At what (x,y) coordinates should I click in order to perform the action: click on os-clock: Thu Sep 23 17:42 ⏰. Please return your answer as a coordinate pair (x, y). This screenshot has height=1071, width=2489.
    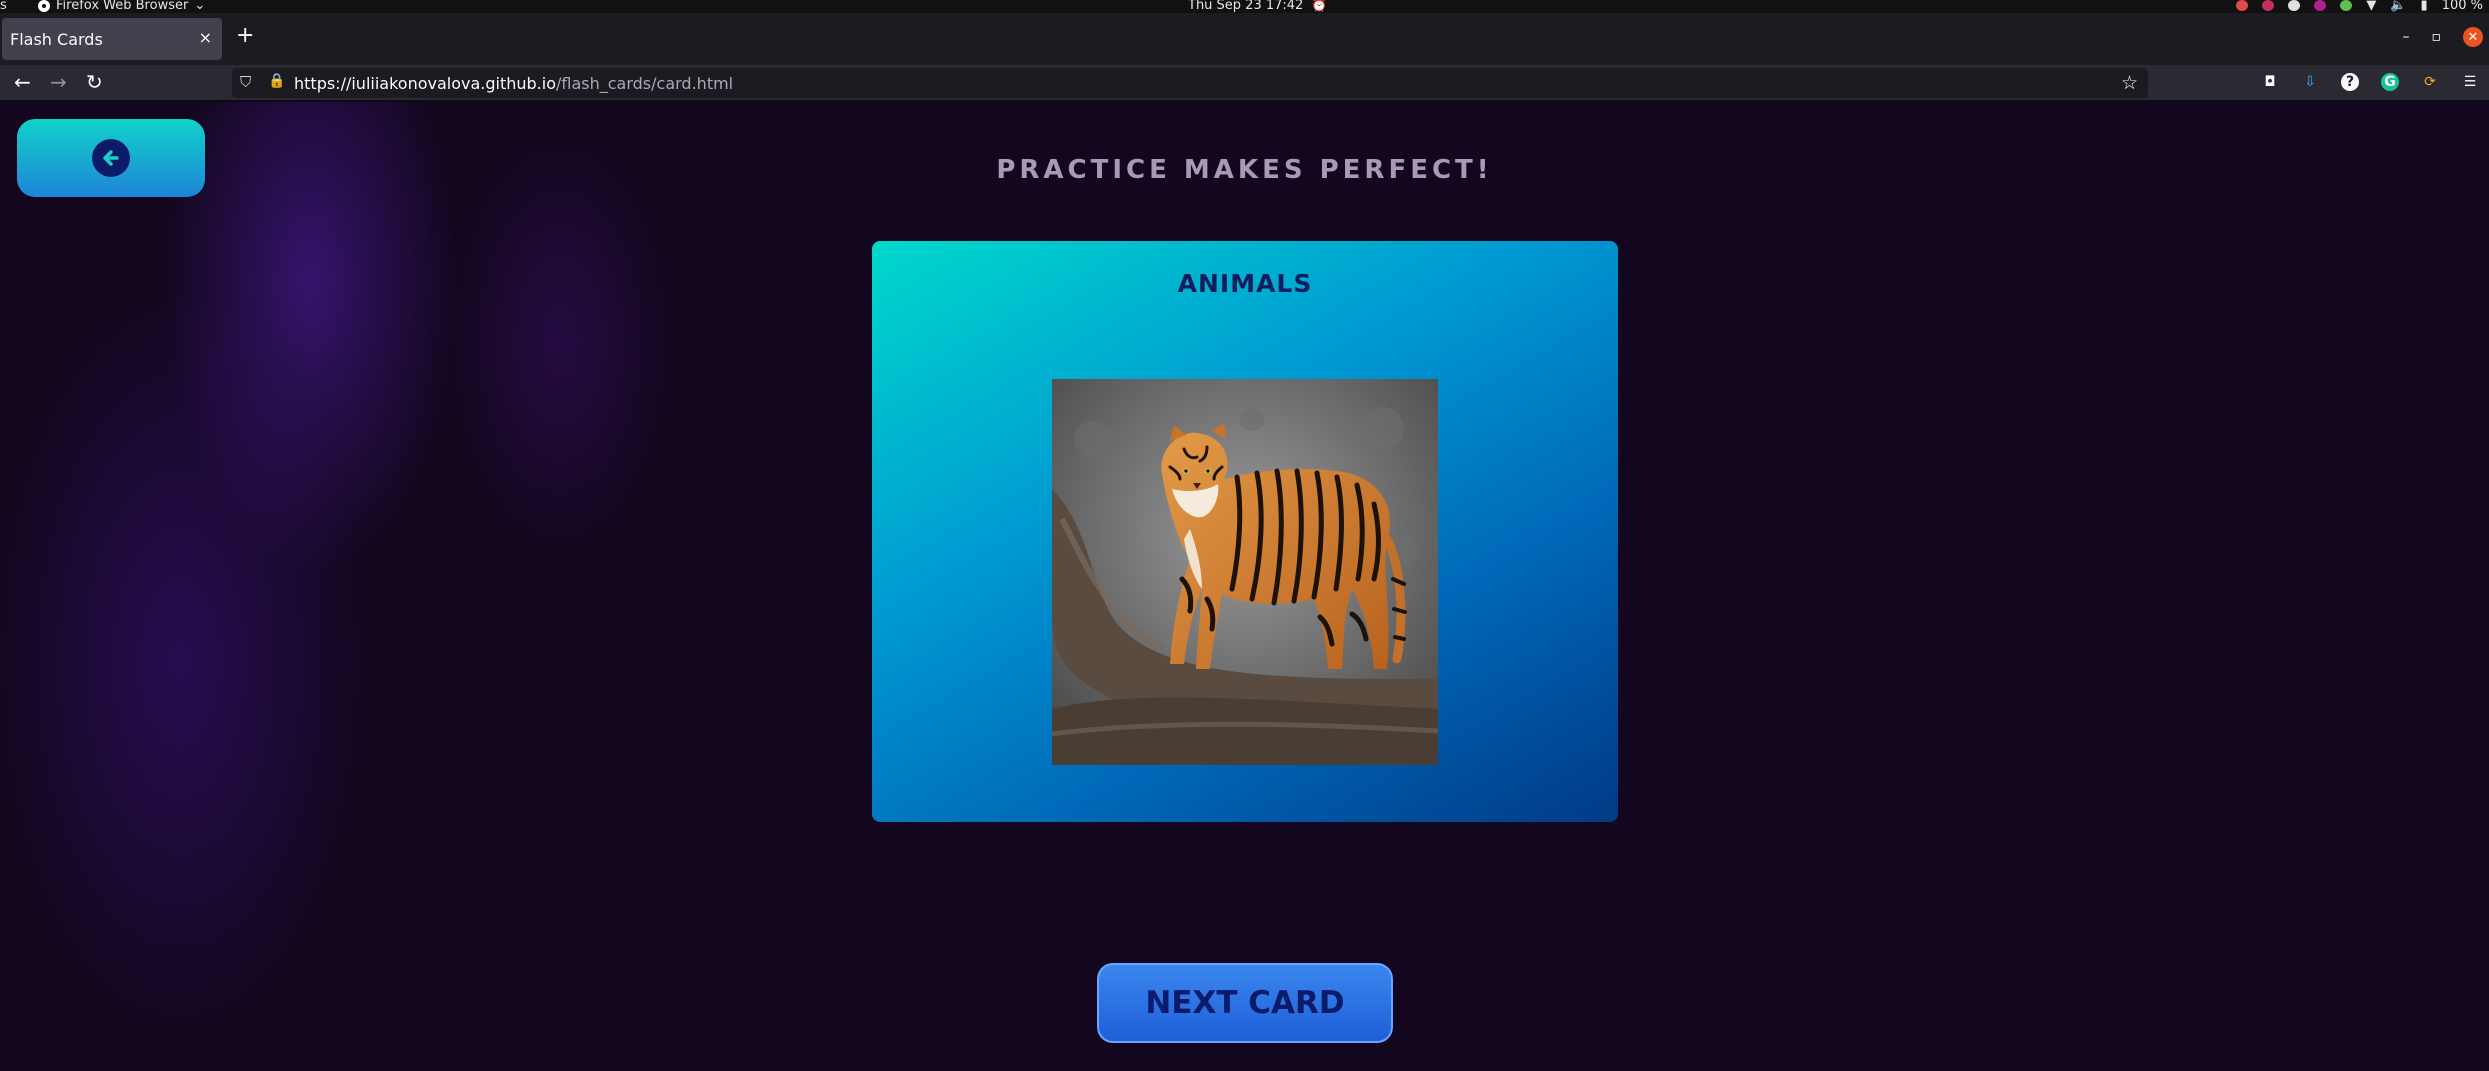
    Looking at the image, I should click on (1258, 6).